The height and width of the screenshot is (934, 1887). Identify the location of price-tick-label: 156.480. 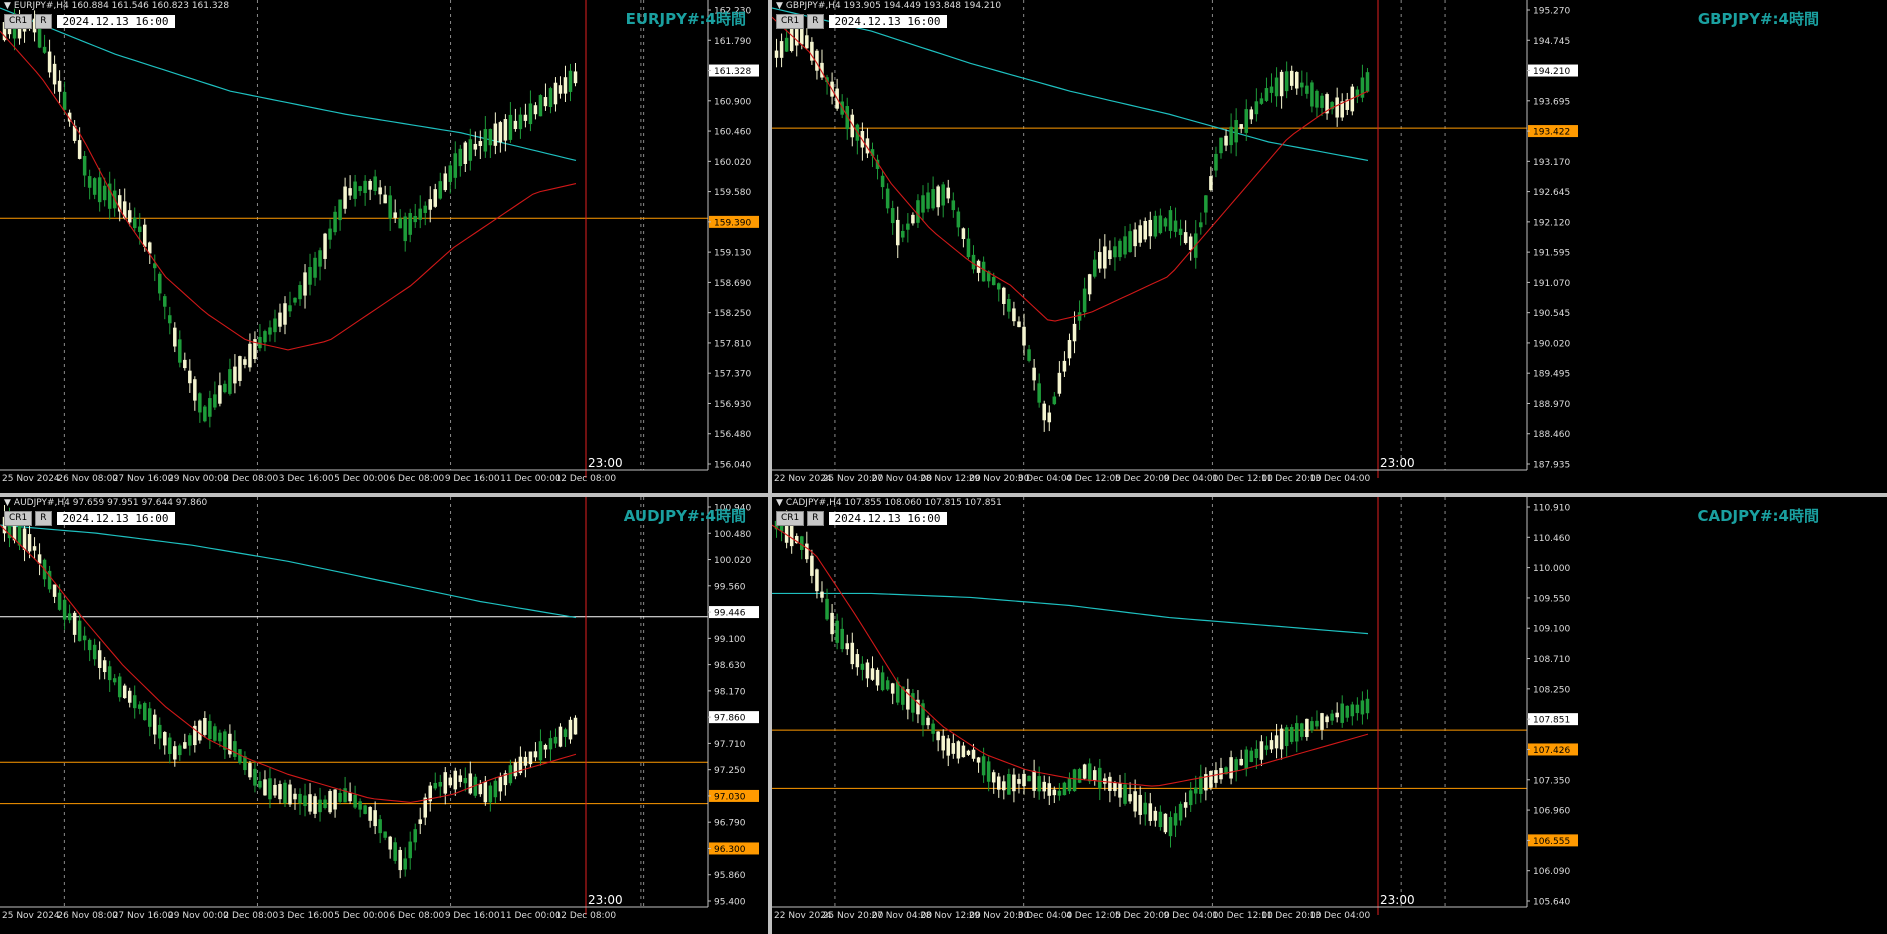
(732, 435).